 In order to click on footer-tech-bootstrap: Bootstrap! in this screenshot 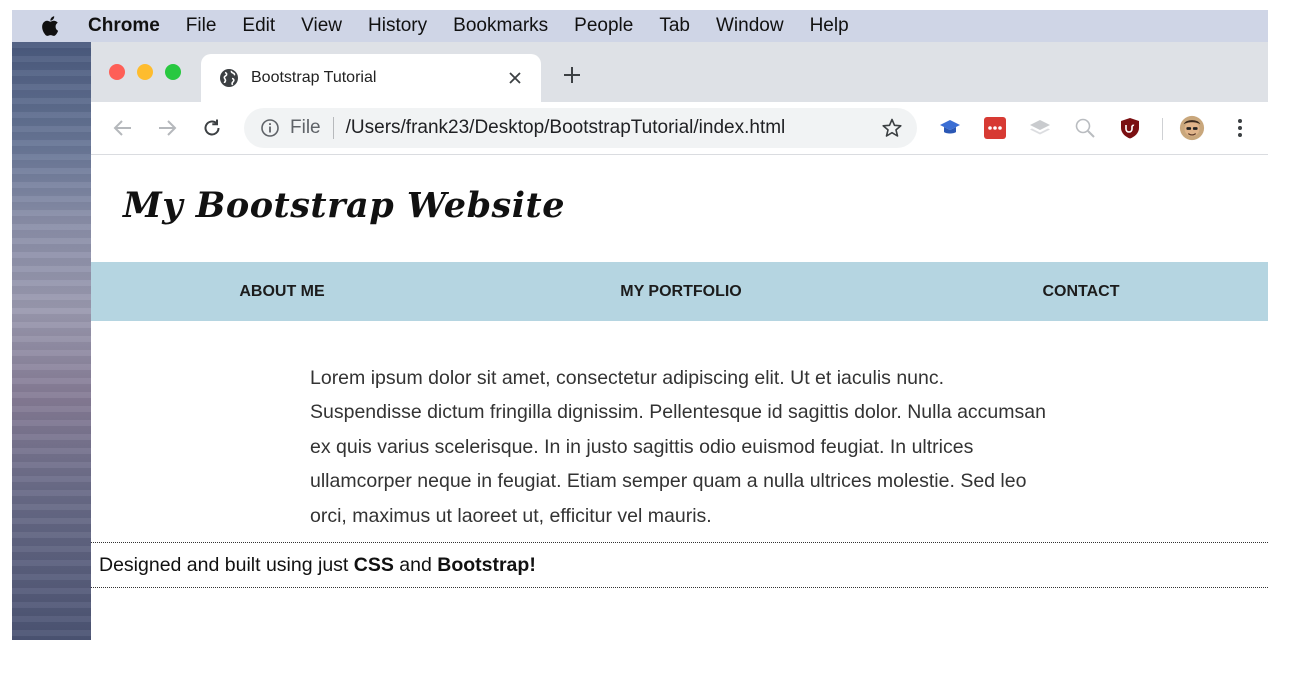, I will do `click(486, 564)`.